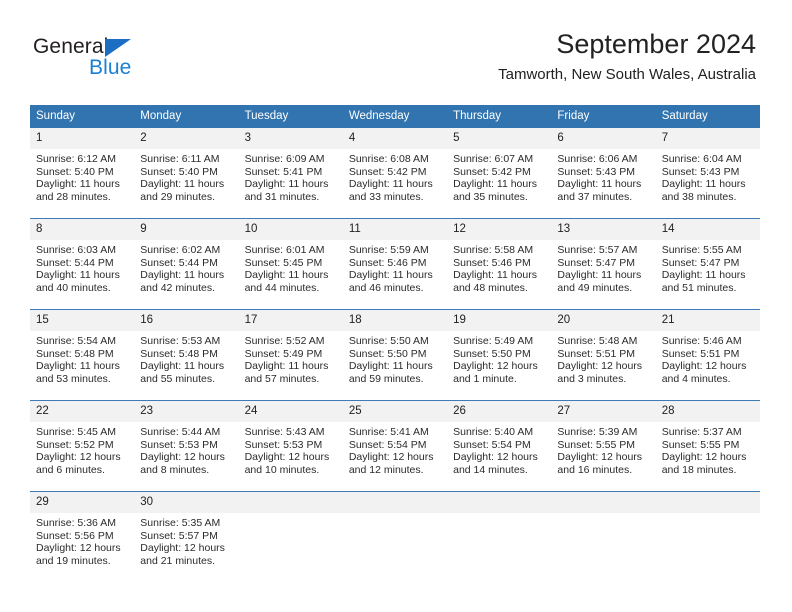 This screenshot has width=792, height=612. I want to click on sunset-text: Sunset: 5:47 PM, so click(596, 262).